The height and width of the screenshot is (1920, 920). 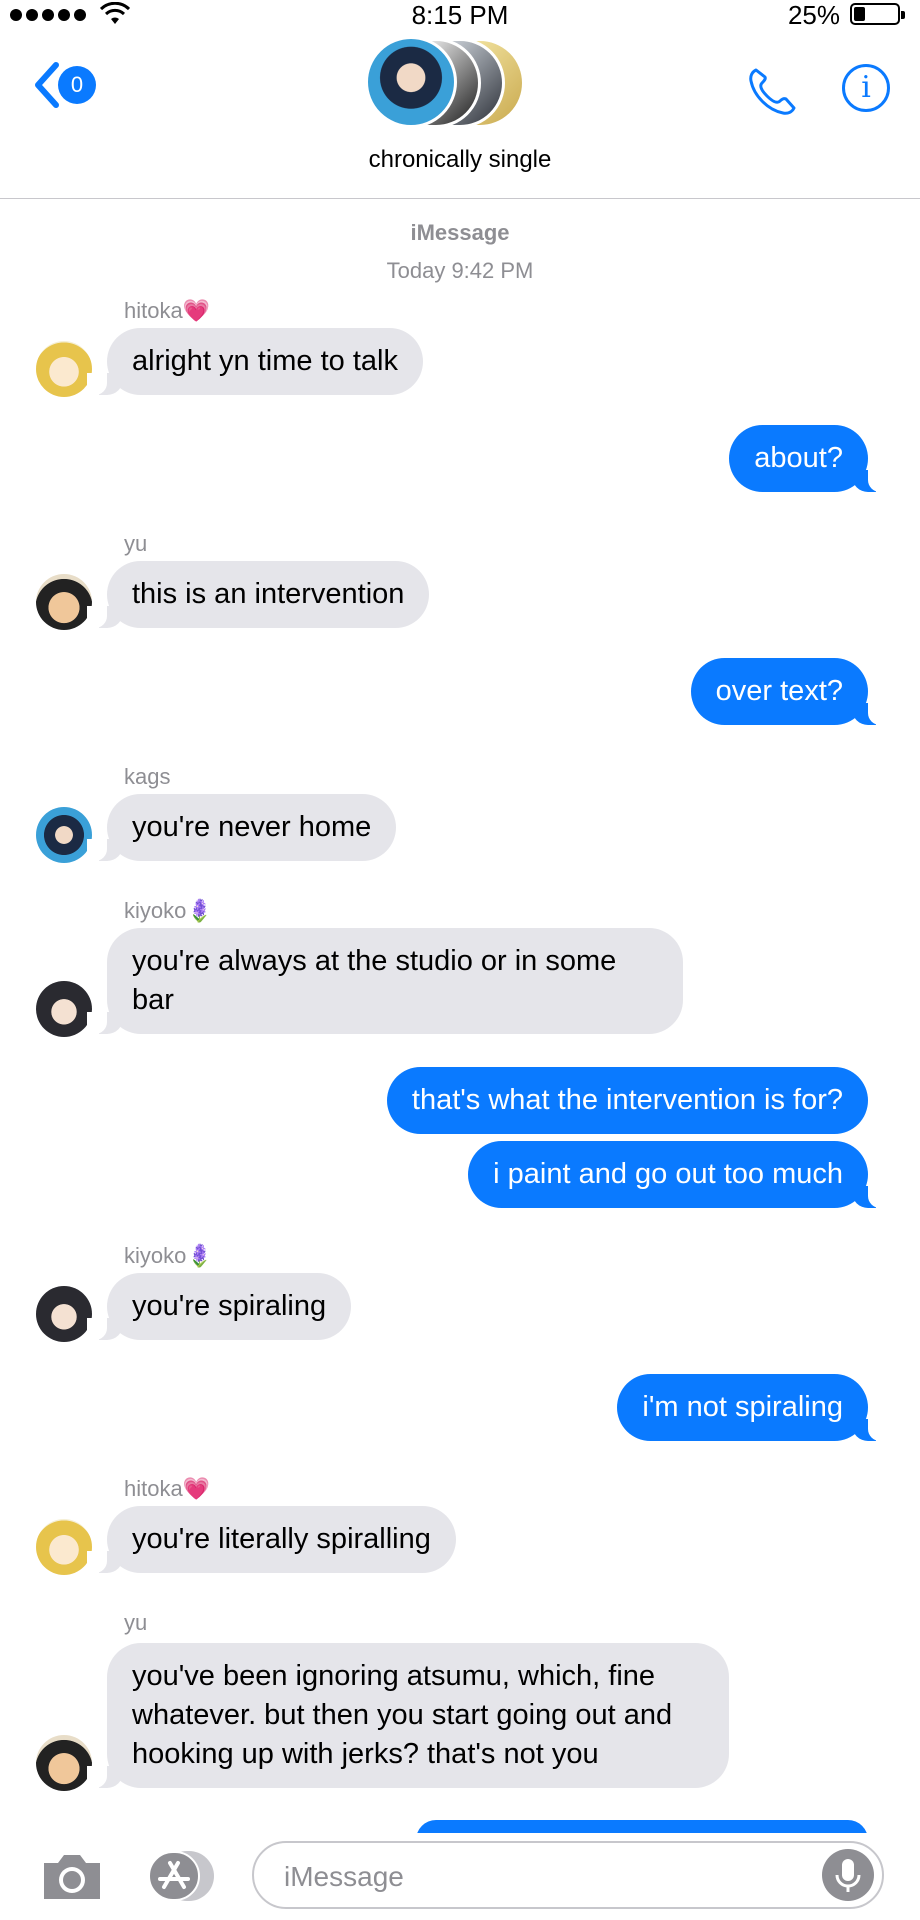 What do you see at coordinates (642, 1826) in the screenshot?
I see `outgoing-message-bubble` at bounding box center [642, 1826].